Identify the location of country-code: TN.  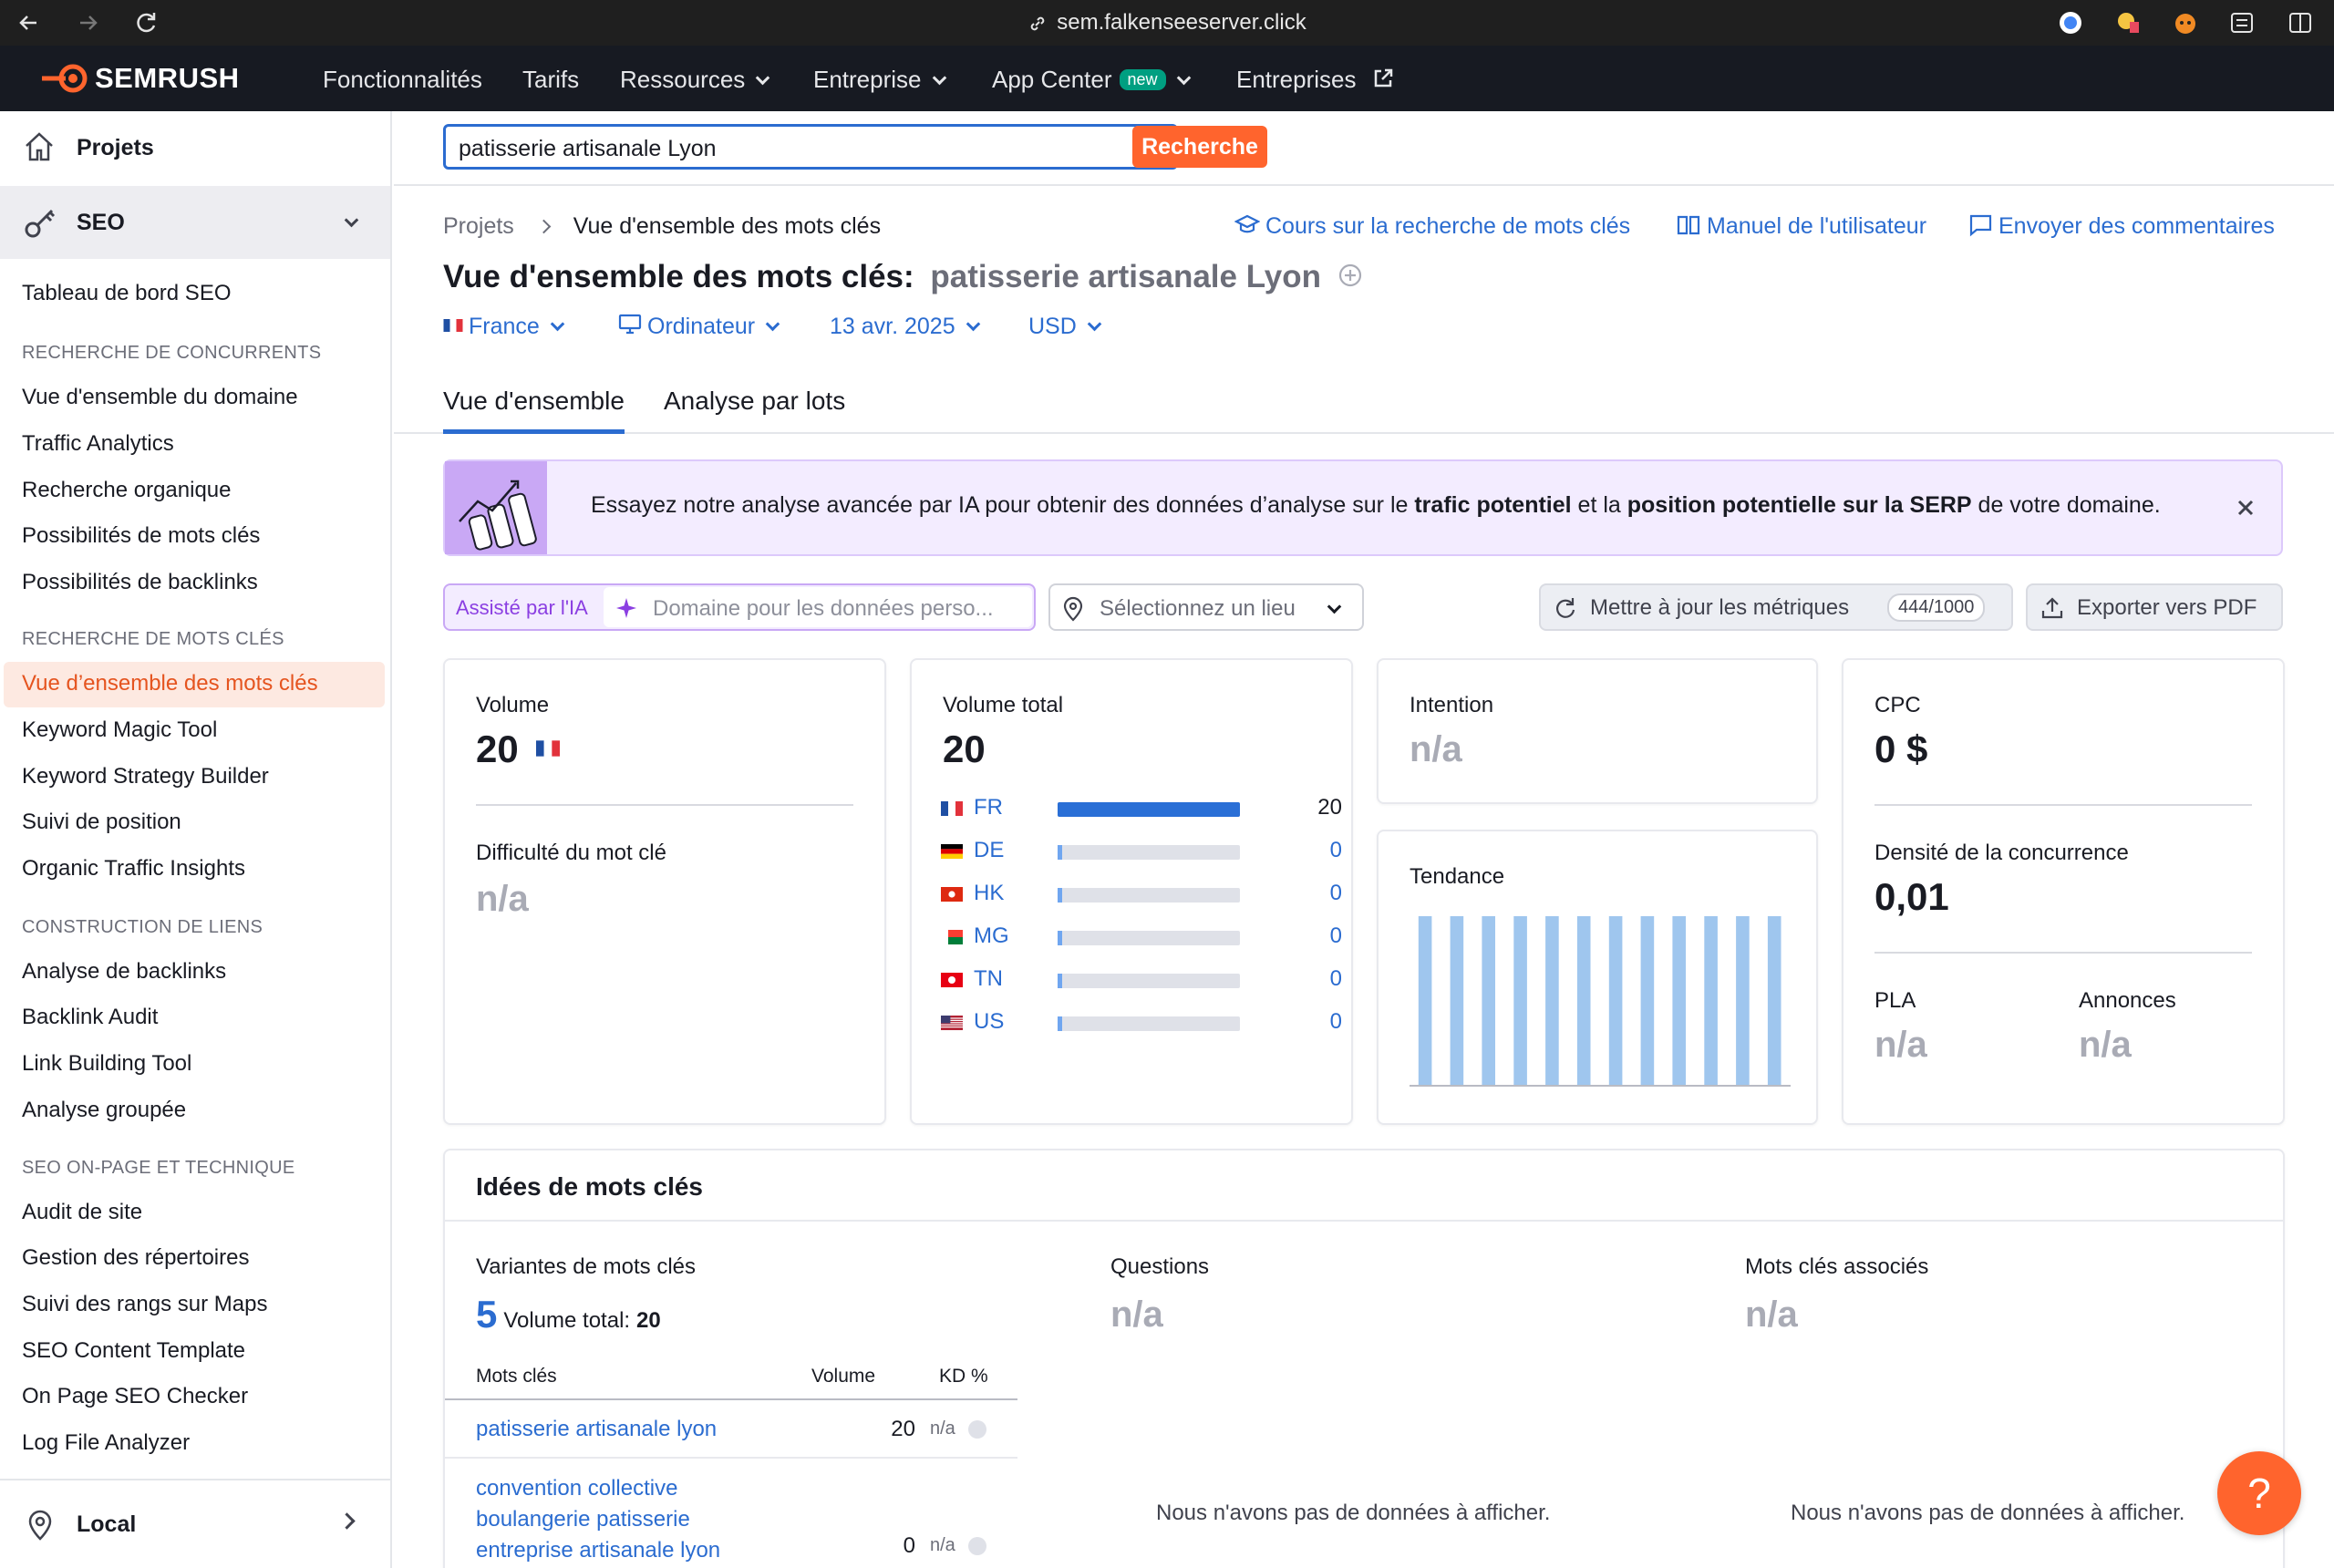
(989, 979).